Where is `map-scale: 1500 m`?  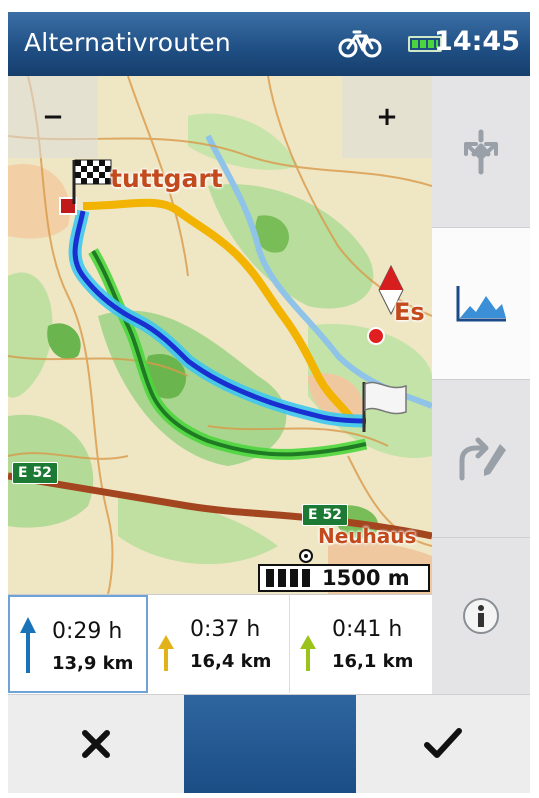
map-scale: 1500 m is located at coordinates (344, 578).